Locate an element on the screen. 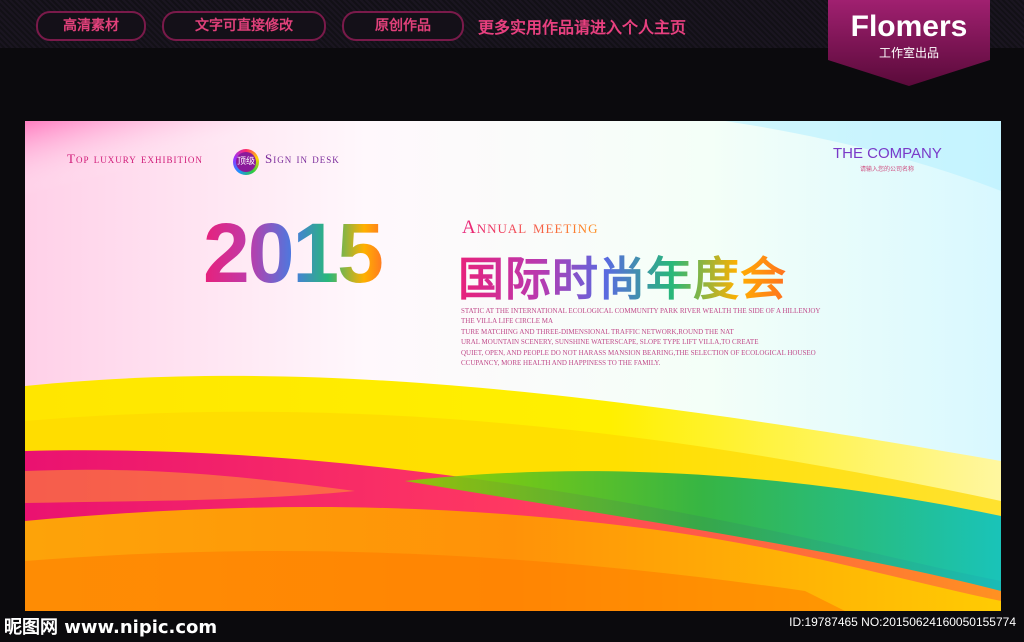 The height and width of the screenshot is (642, 1024). watermark-site: 昵图网 www.nipic.com is located at coordinates (111, 627).